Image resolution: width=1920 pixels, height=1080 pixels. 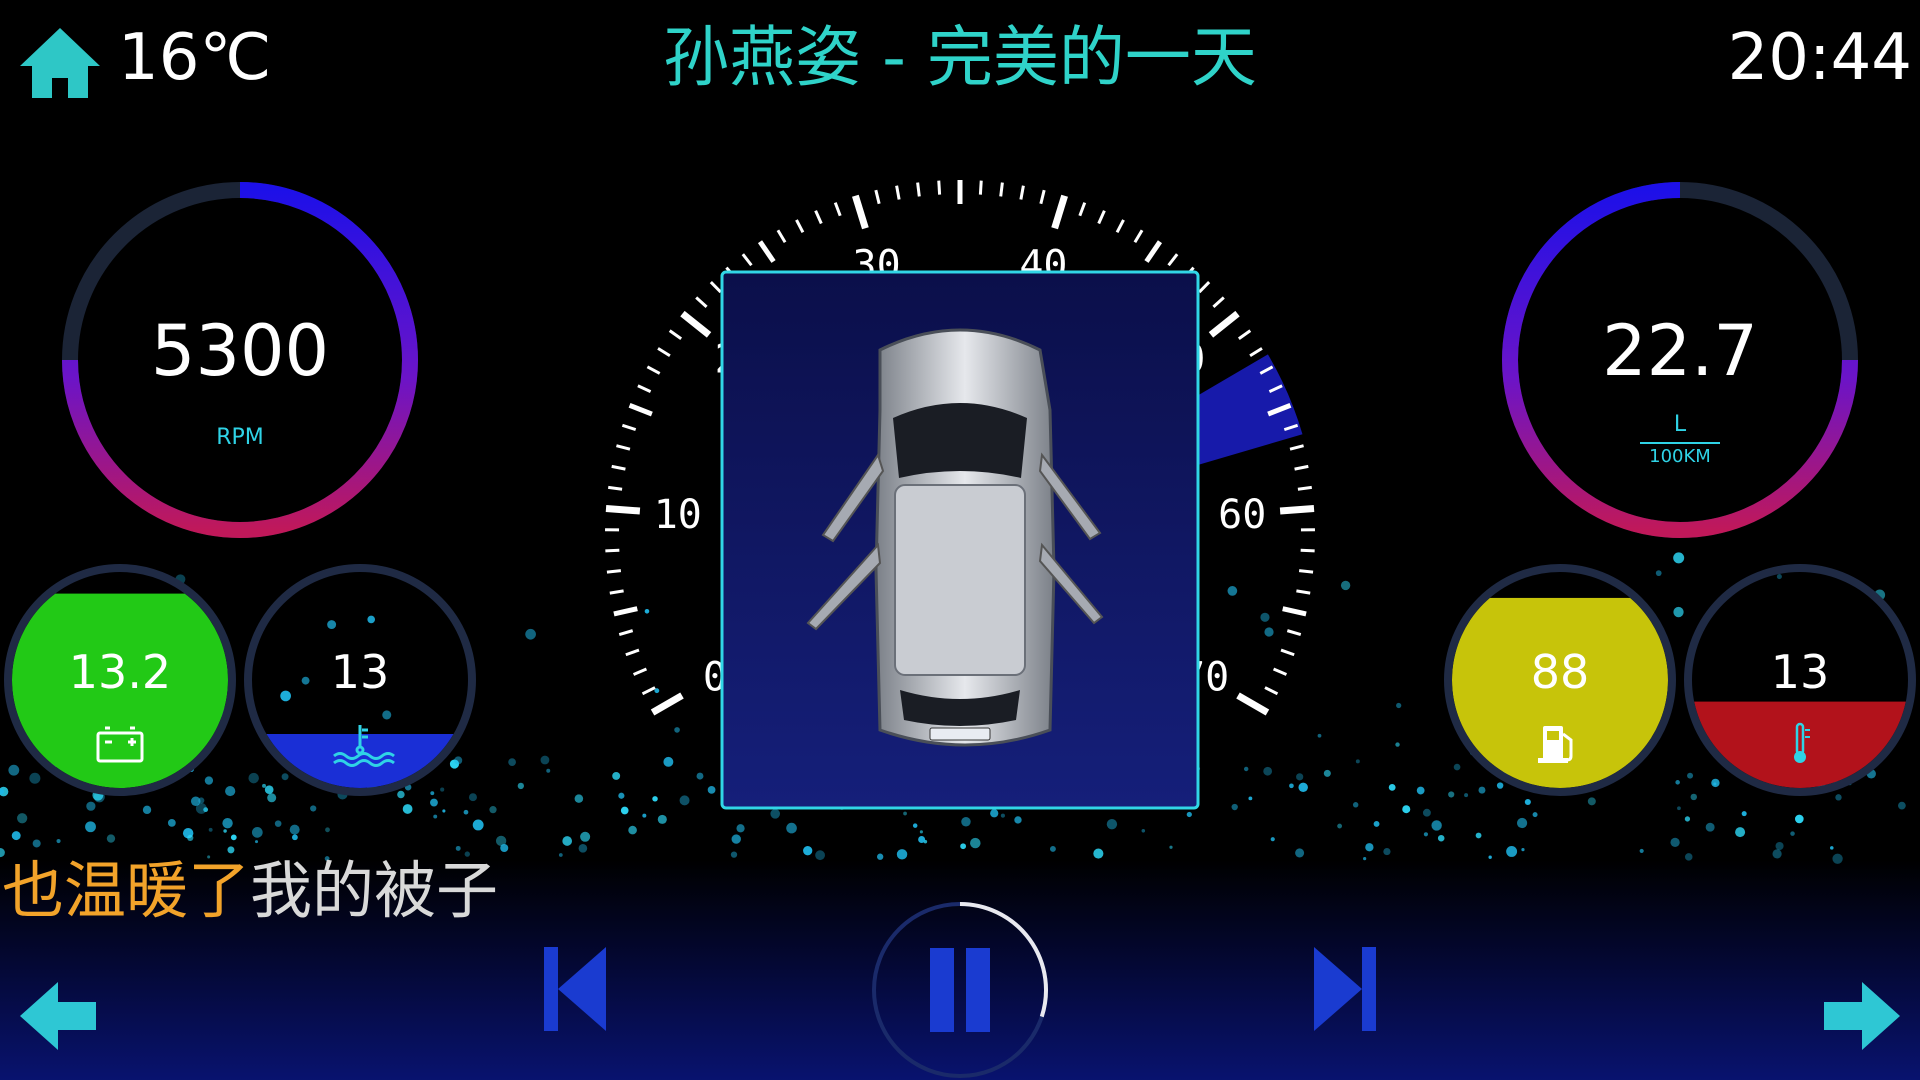 I want to click on fuel-level-value: 88, so click(x=1560, y=672).